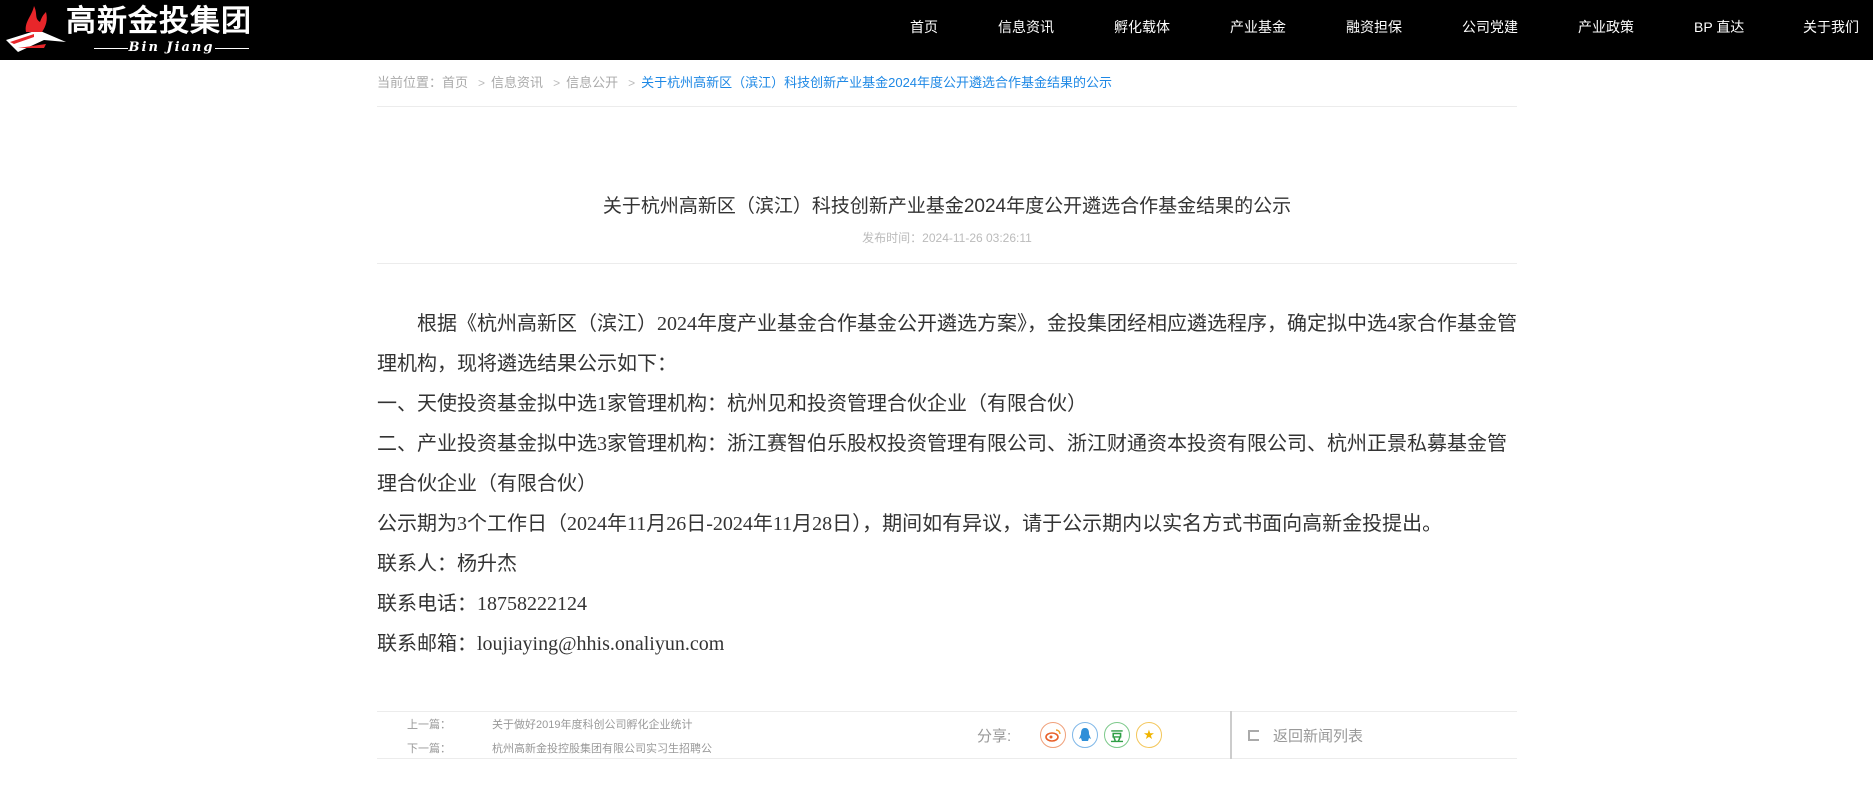 The image size is (1873, 786). I want to click on breadcrumb-divider, so click(947, 106).